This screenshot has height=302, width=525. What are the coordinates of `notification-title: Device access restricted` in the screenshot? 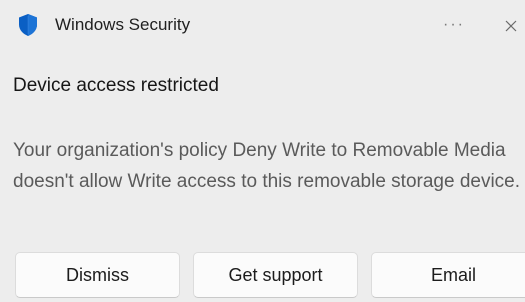 It's located at (116, 85).